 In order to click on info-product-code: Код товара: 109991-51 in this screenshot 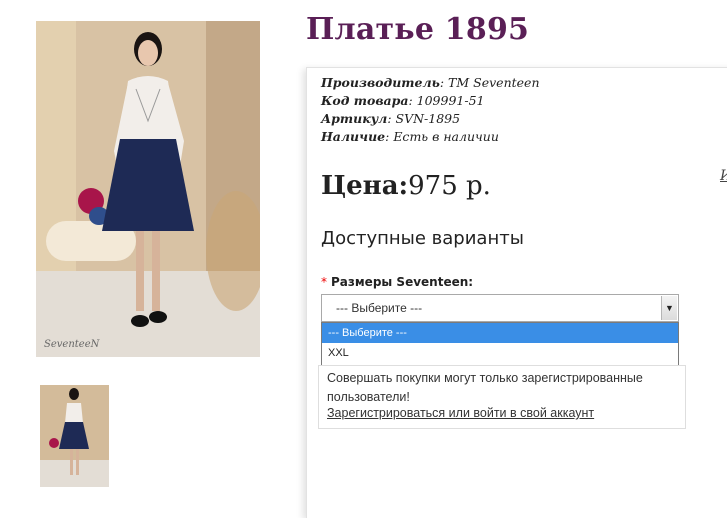, I will do `click(403, 100)`.